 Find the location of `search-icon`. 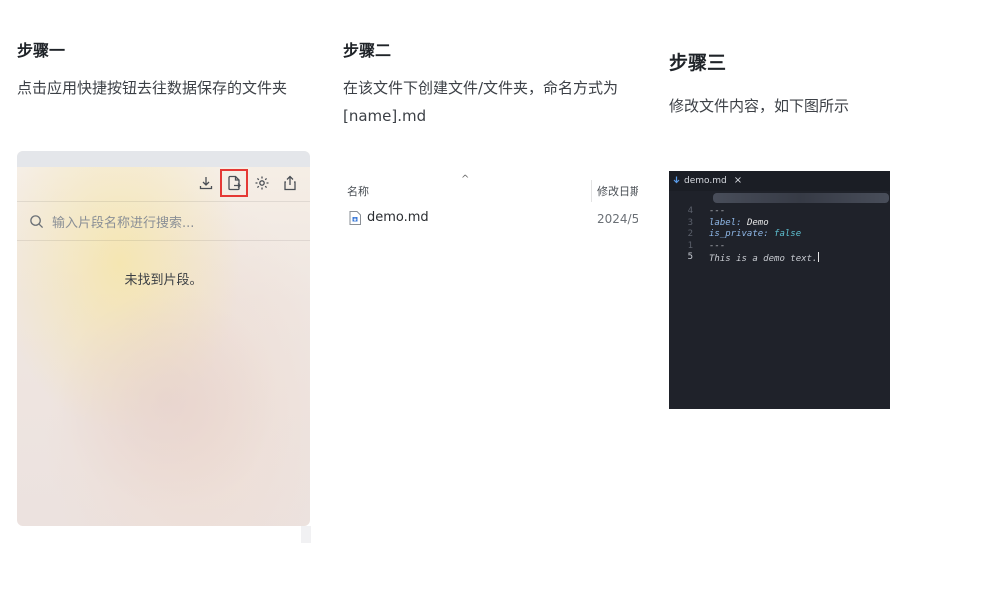

search-icon is located at coordinates (37, 221).